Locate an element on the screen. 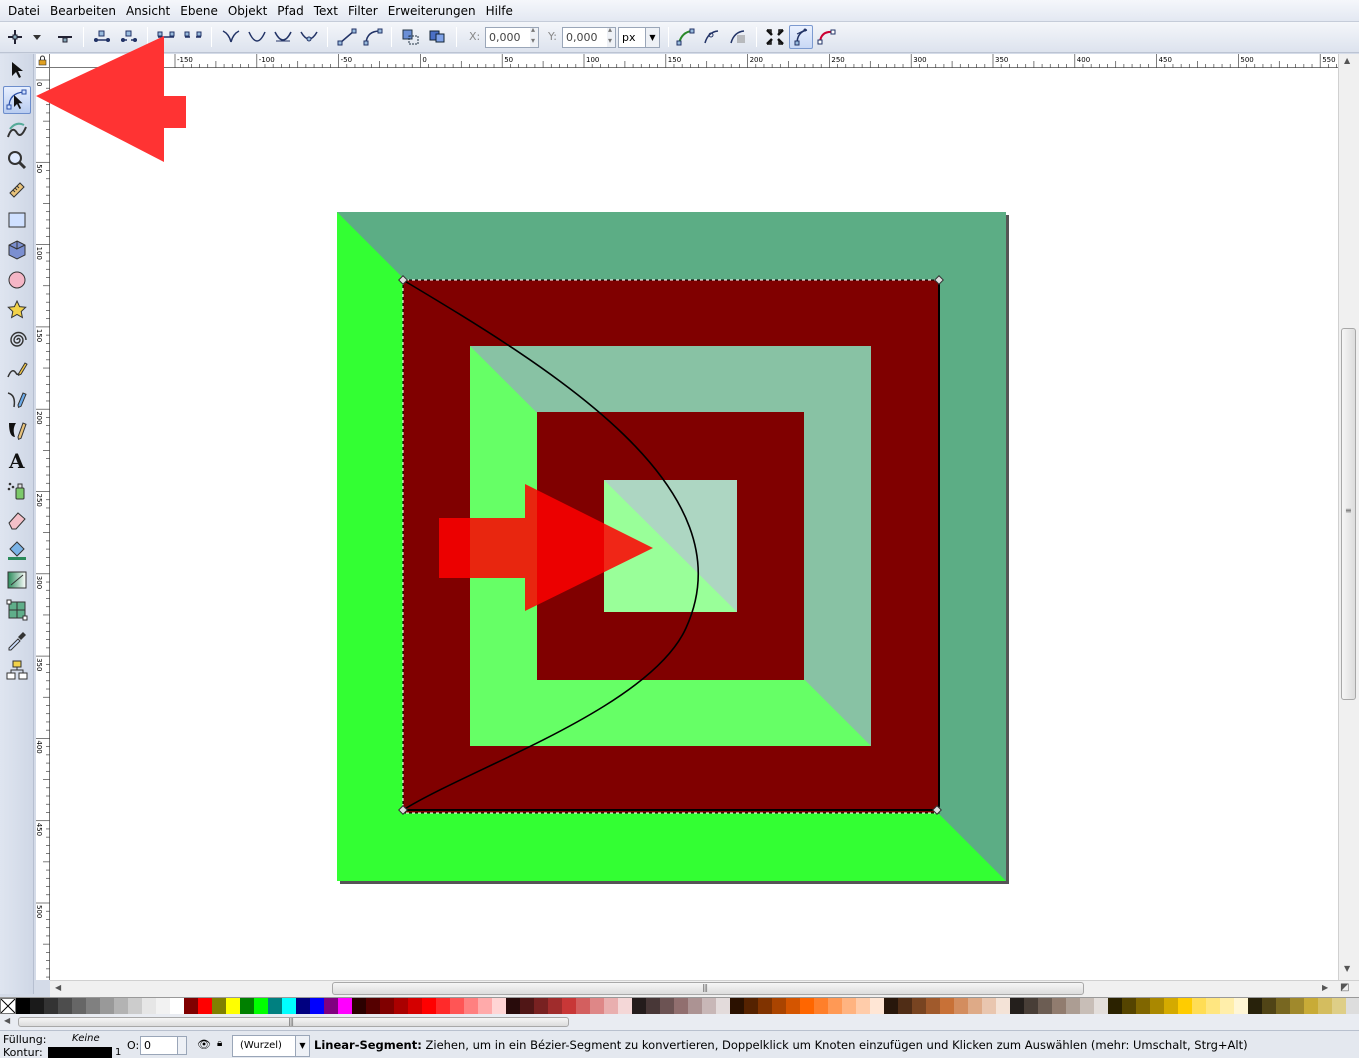 The height and width of the screenshot is (1058, 1359). menu-filter: Filter is located at coordinates (363, 11).